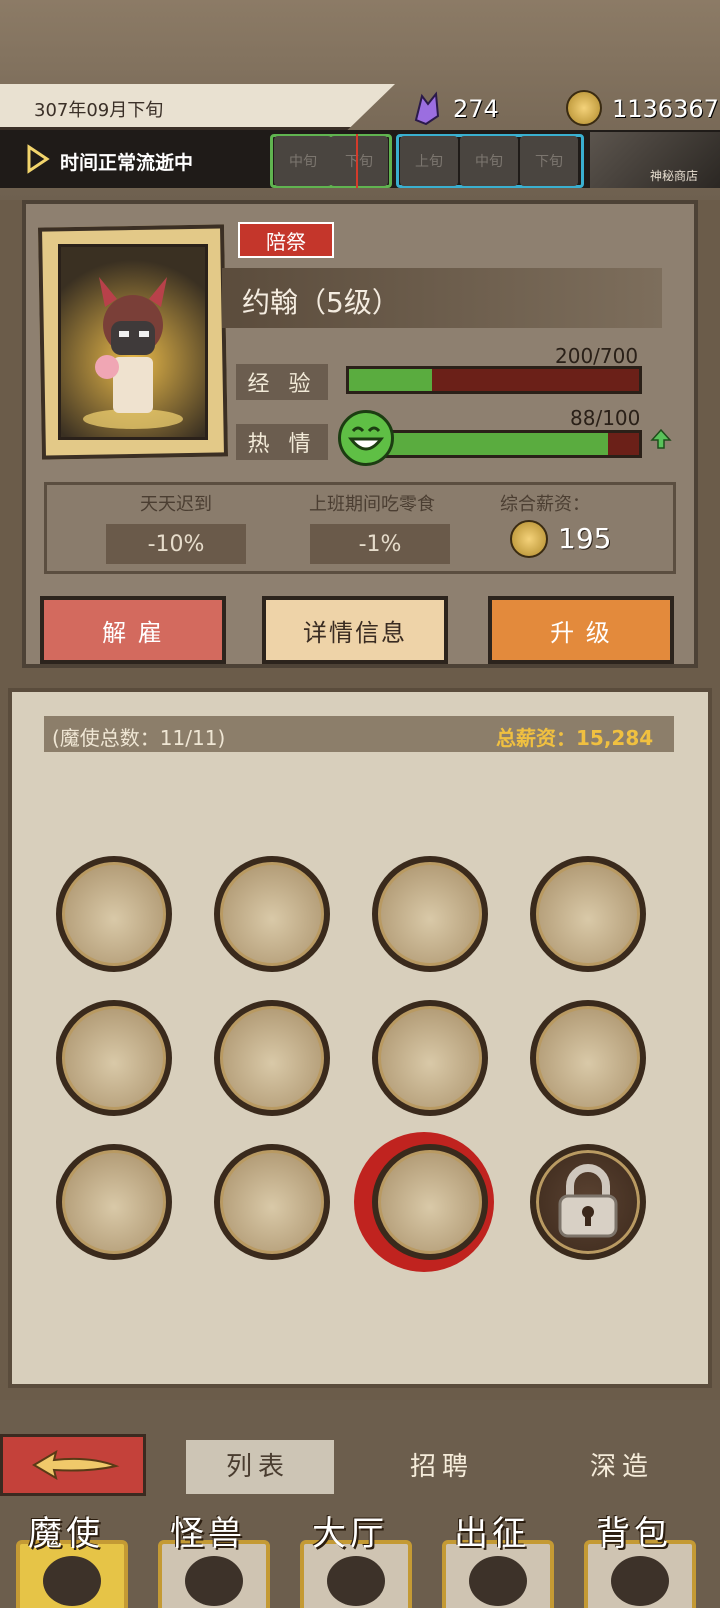 The image size is (720, 1608). What do you see at coordinates (176, 544) in the screenshot?
I see `trait-1-value: -10%` at bounding box center [176, 544].